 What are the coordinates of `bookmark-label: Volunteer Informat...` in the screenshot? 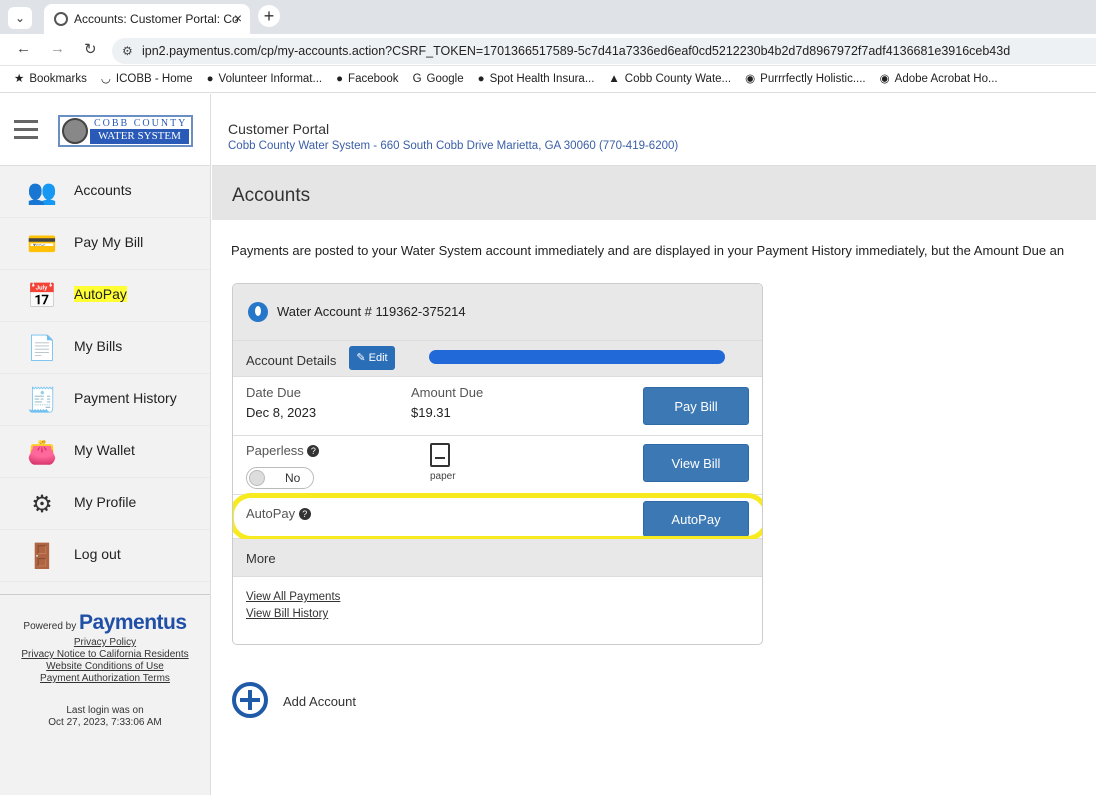 It's located at (270, 79).